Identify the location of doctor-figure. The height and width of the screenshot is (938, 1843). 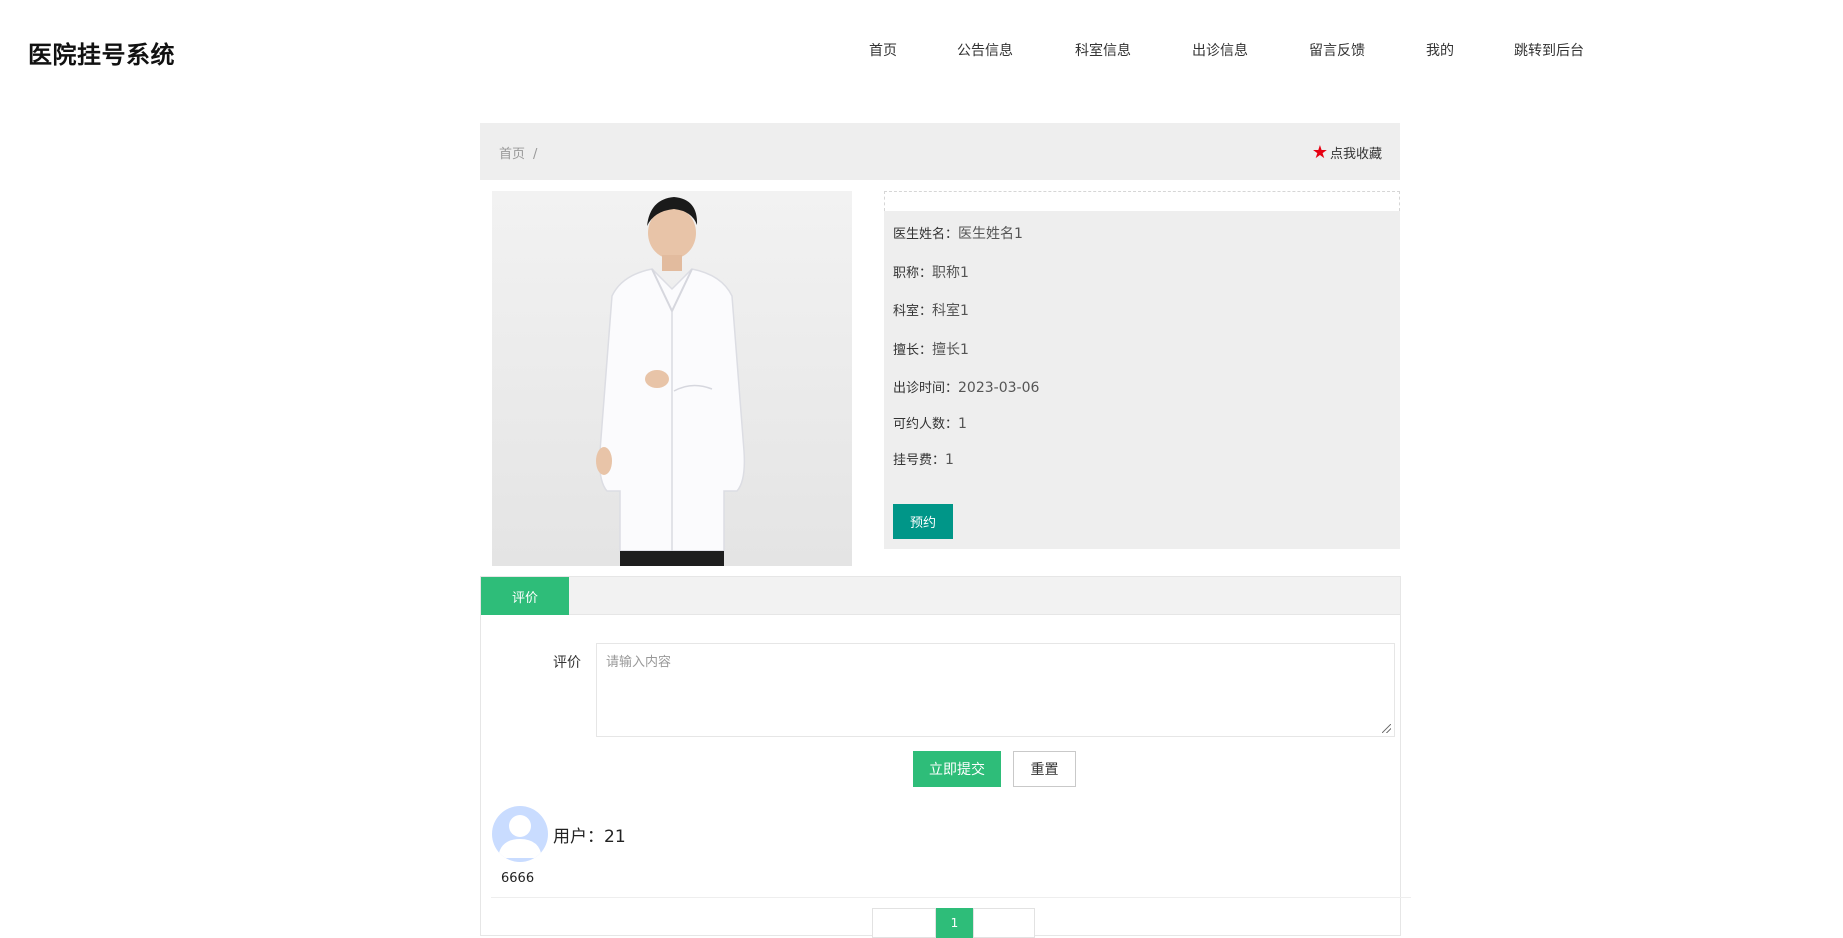
(672, 378).